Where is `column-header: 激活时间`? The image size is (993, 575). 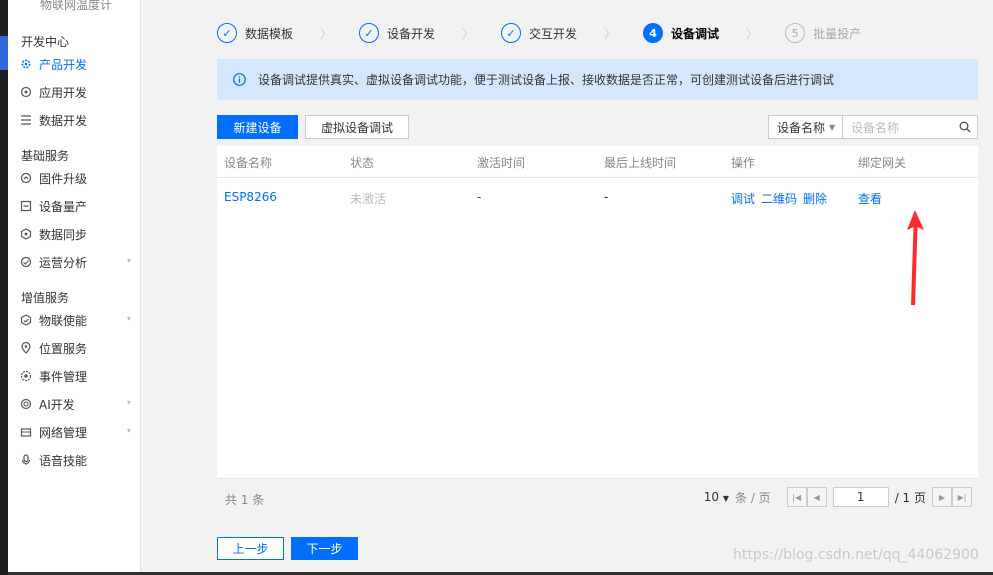
column-header: 激活时间 is located at coordinates (501, 163).